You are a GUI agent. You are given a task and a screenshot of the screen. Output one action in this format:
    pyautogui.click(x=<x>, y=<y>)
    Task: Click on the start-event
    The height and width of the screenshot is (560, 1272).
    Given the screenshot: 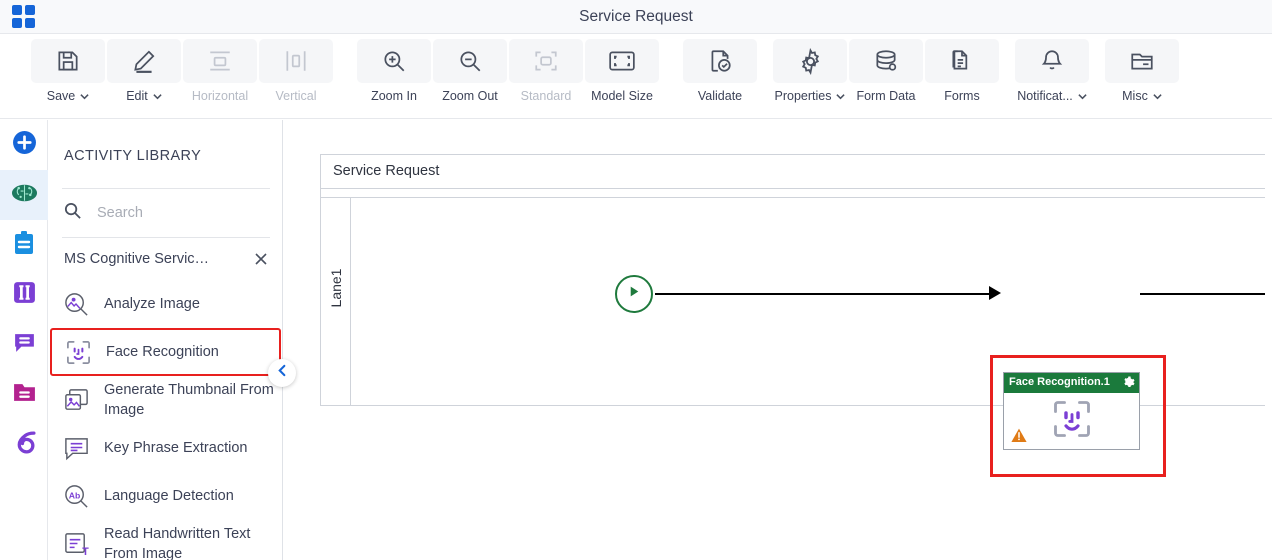 What is the action you would take?
    pyautogui.click(x=634, y=294)
    